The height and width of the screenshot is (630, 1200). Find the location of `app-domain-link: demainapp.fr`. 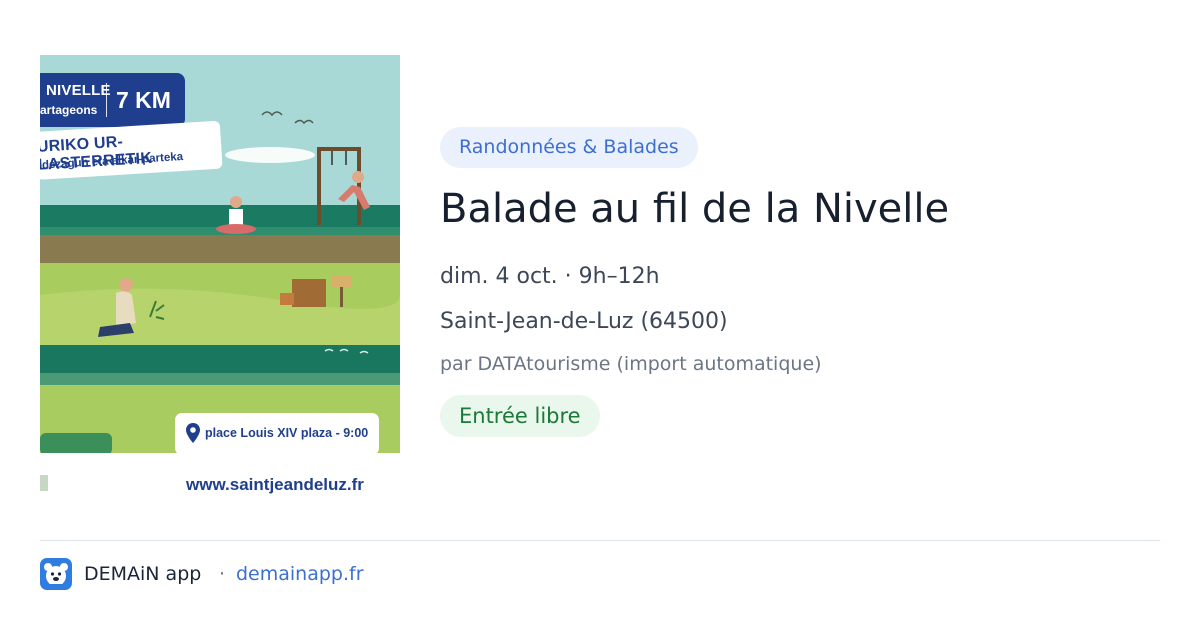

app-domain-link: demainapp.fr is located at coordinates (300, 574).